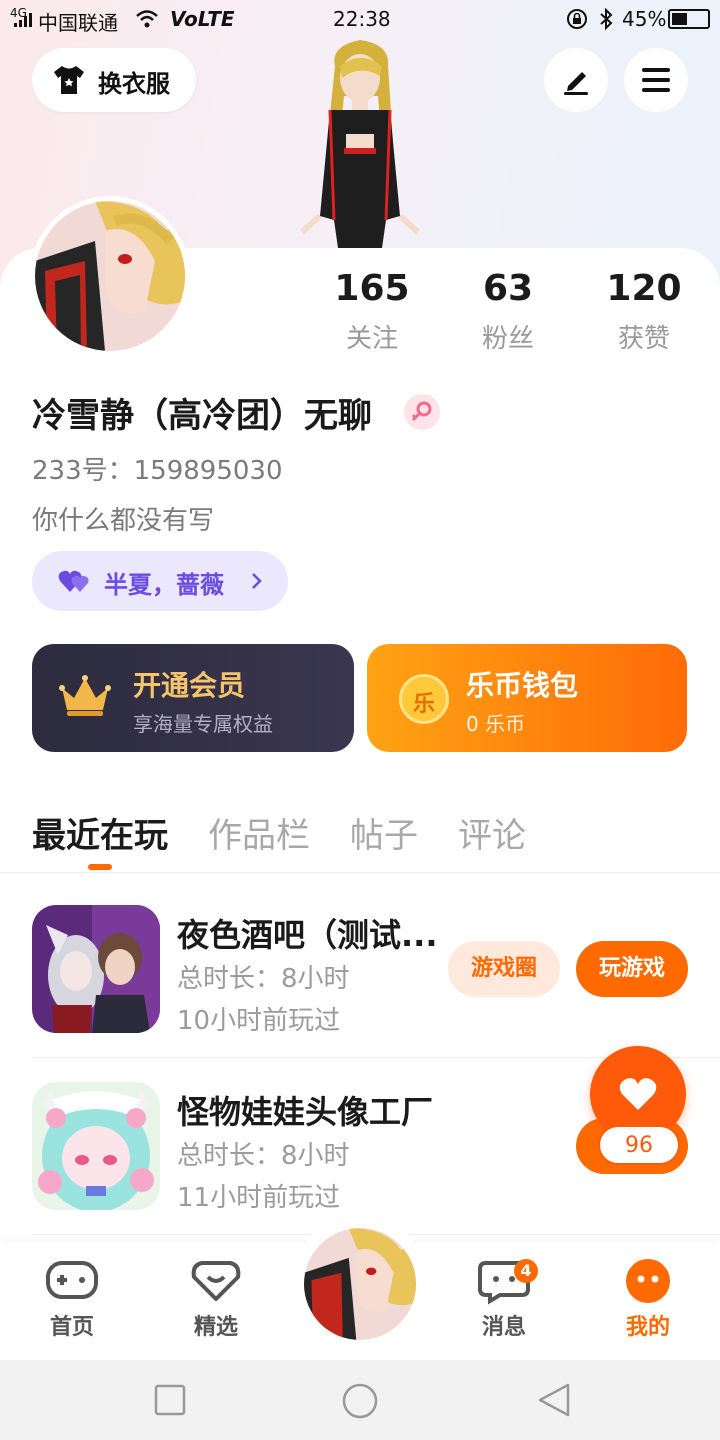 This screenshot has height=1440, width=720. Describe the element at coordinates (423, 704) in the screenshot. I see `coin-icon-glyph: 乐` at that location.